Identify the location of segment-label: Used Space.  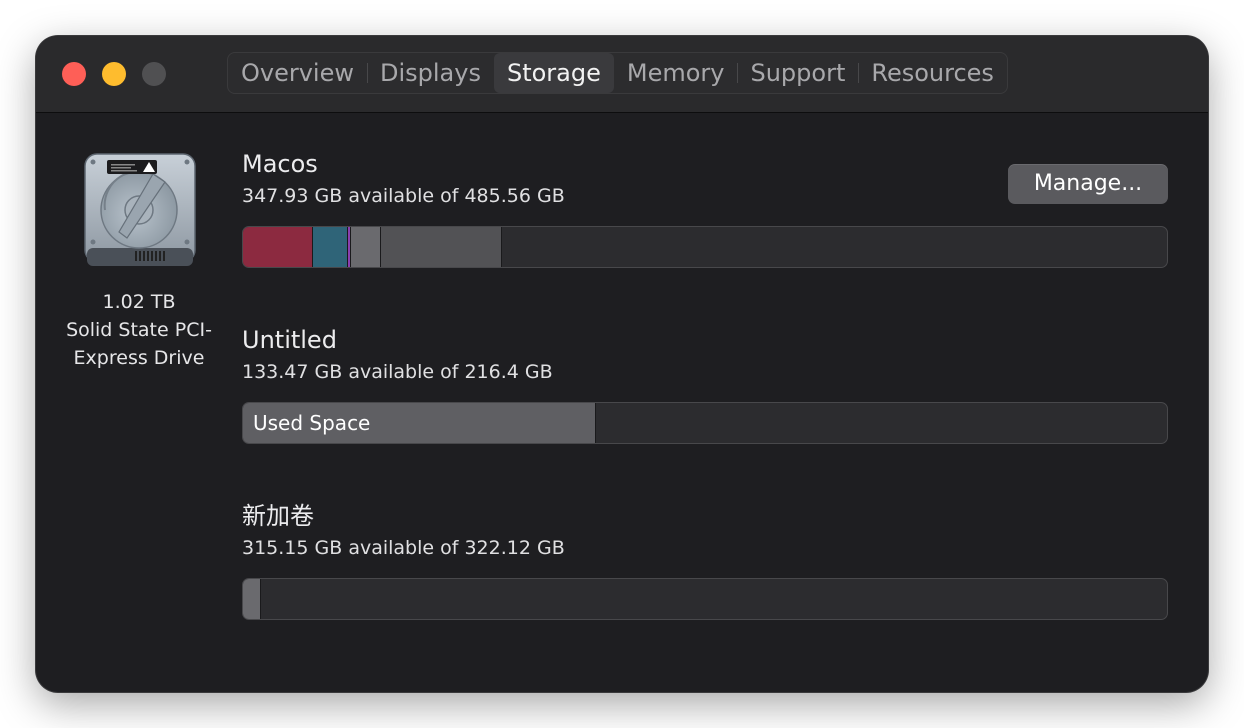
(312, 423).